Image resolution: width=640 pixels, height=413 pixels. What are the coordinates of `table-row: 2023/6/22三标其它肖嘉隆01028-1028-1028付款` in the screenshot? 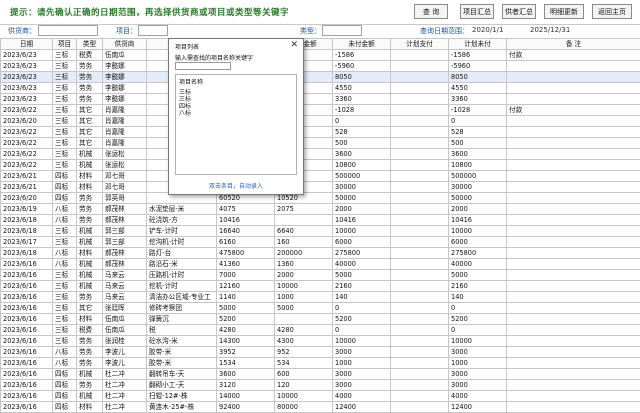 It's located at (320, 110).